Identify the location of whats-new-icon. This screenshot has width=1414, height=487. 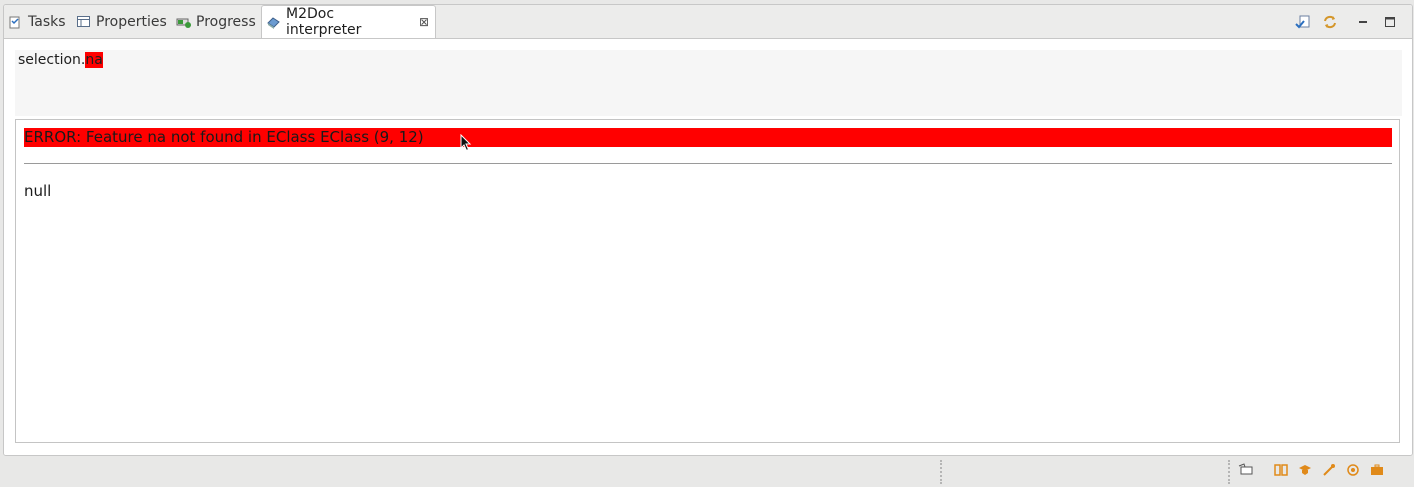
(1329, 472).